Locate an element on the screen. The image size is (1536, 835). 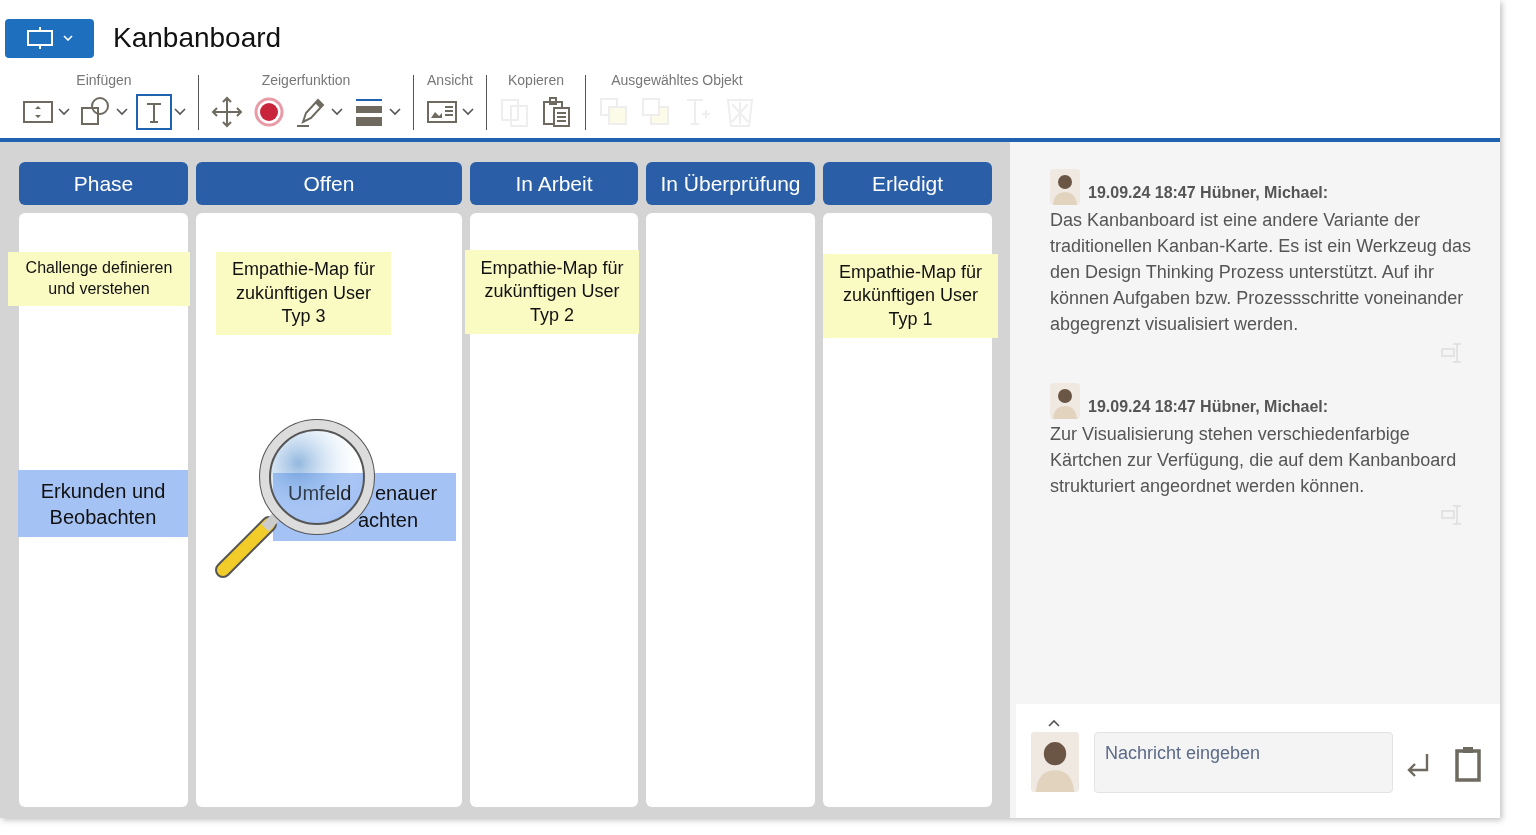
move-icon is located at coordinates (227, 112).